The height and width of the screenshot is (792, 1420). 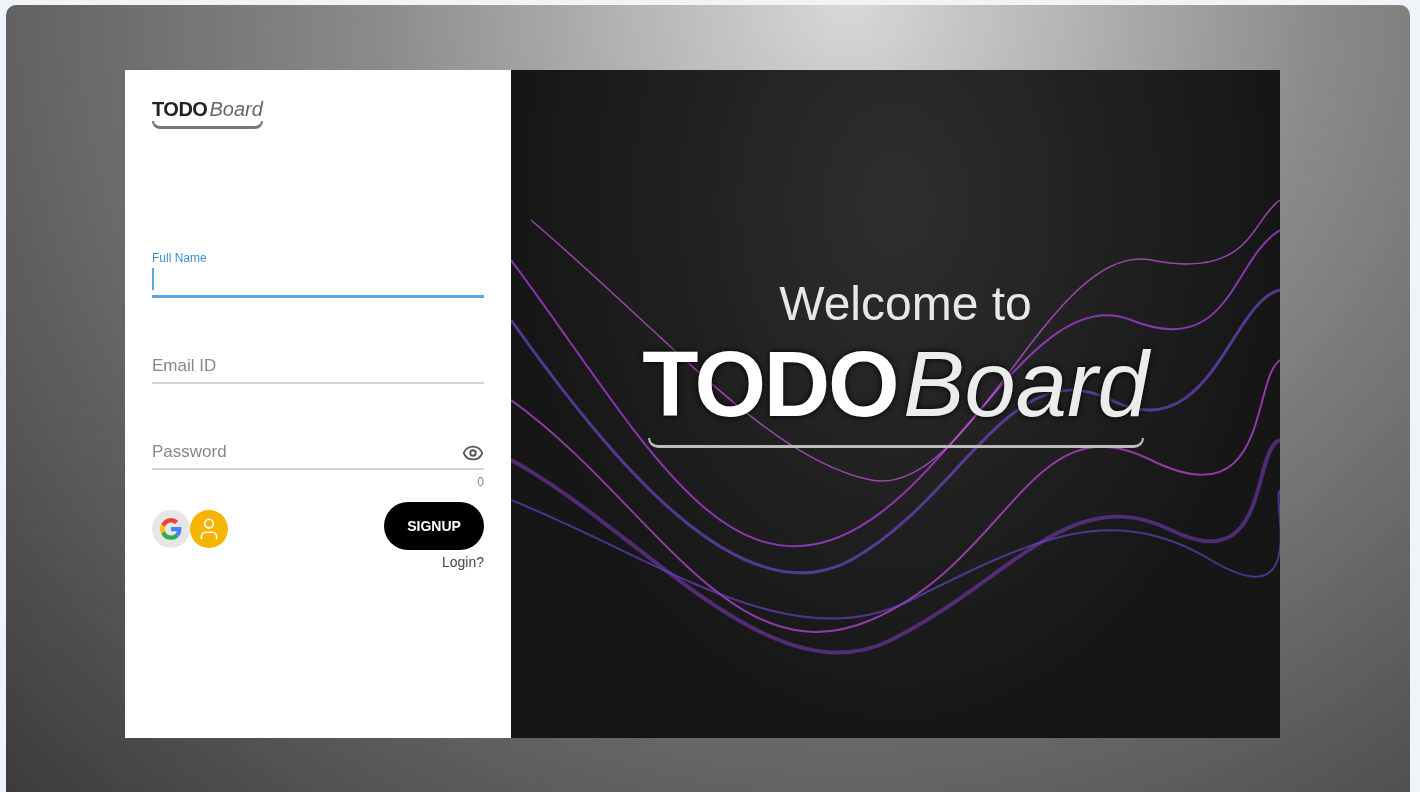 I want to click on google-button, so click(x=171, y=529).